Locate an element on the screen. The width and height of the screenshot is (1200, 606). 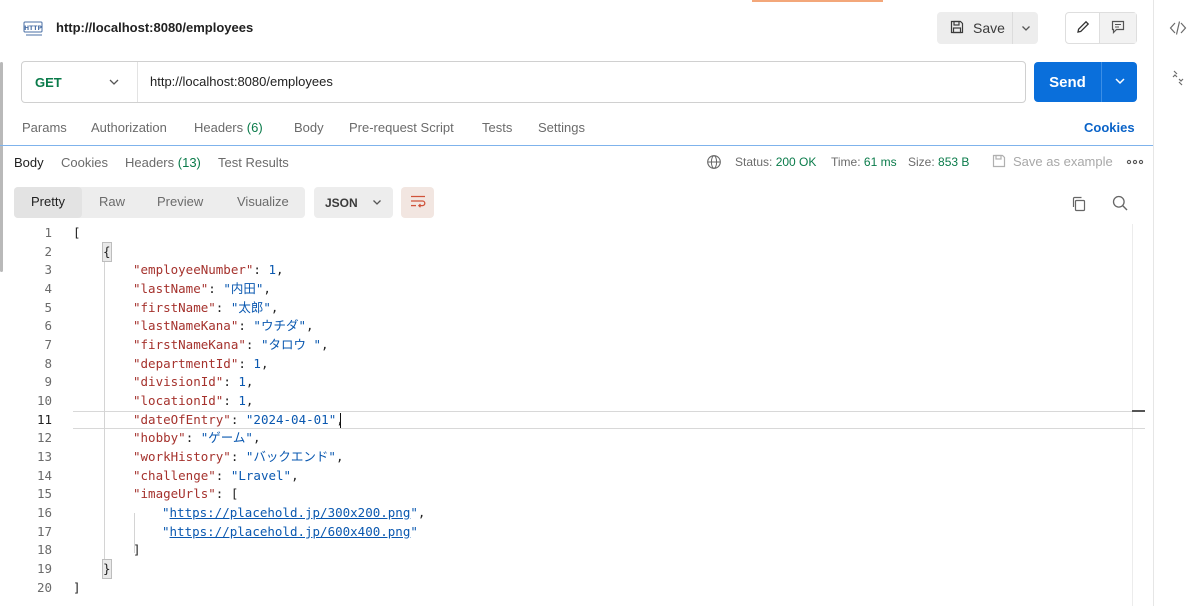
code-line-3: 3 "employeeNumber": 1, is located at coordinates (576, 270).